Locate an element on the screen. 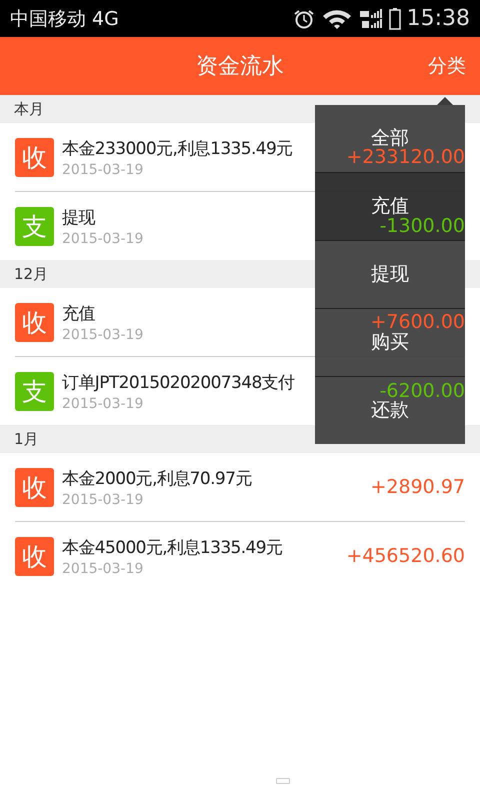 This screenshot has width=480, height=800. month-label: 12月 is located at coordinates (31, 274).